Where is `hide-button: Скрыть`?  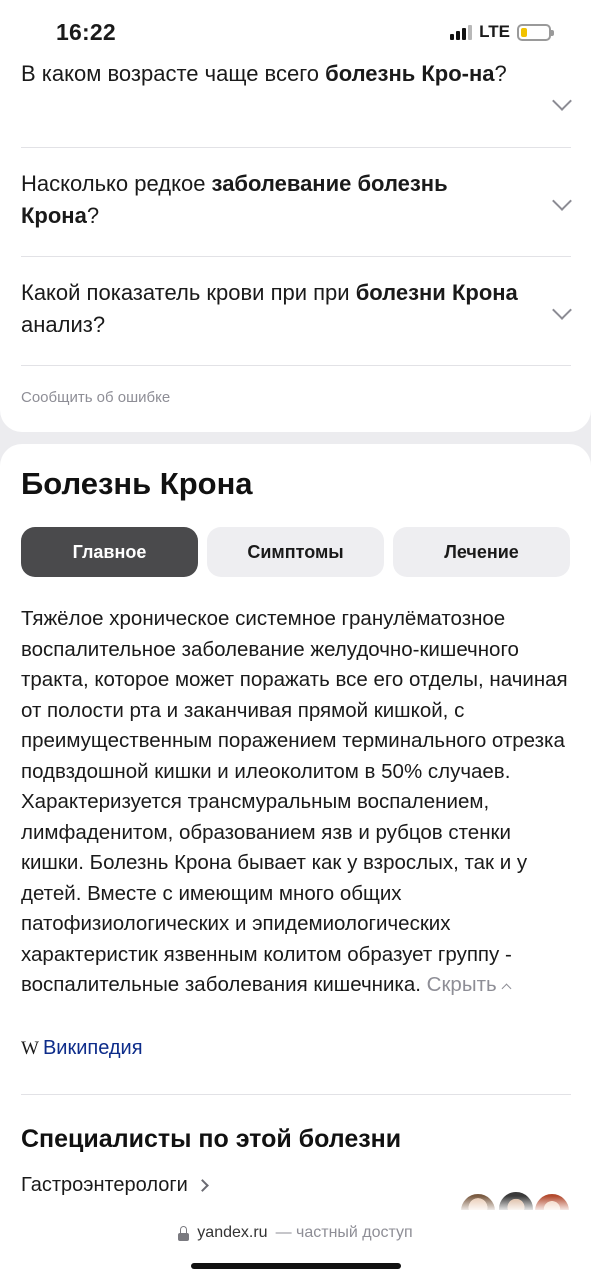
hide-button: Скрыть is located at coordinates (469, 984).